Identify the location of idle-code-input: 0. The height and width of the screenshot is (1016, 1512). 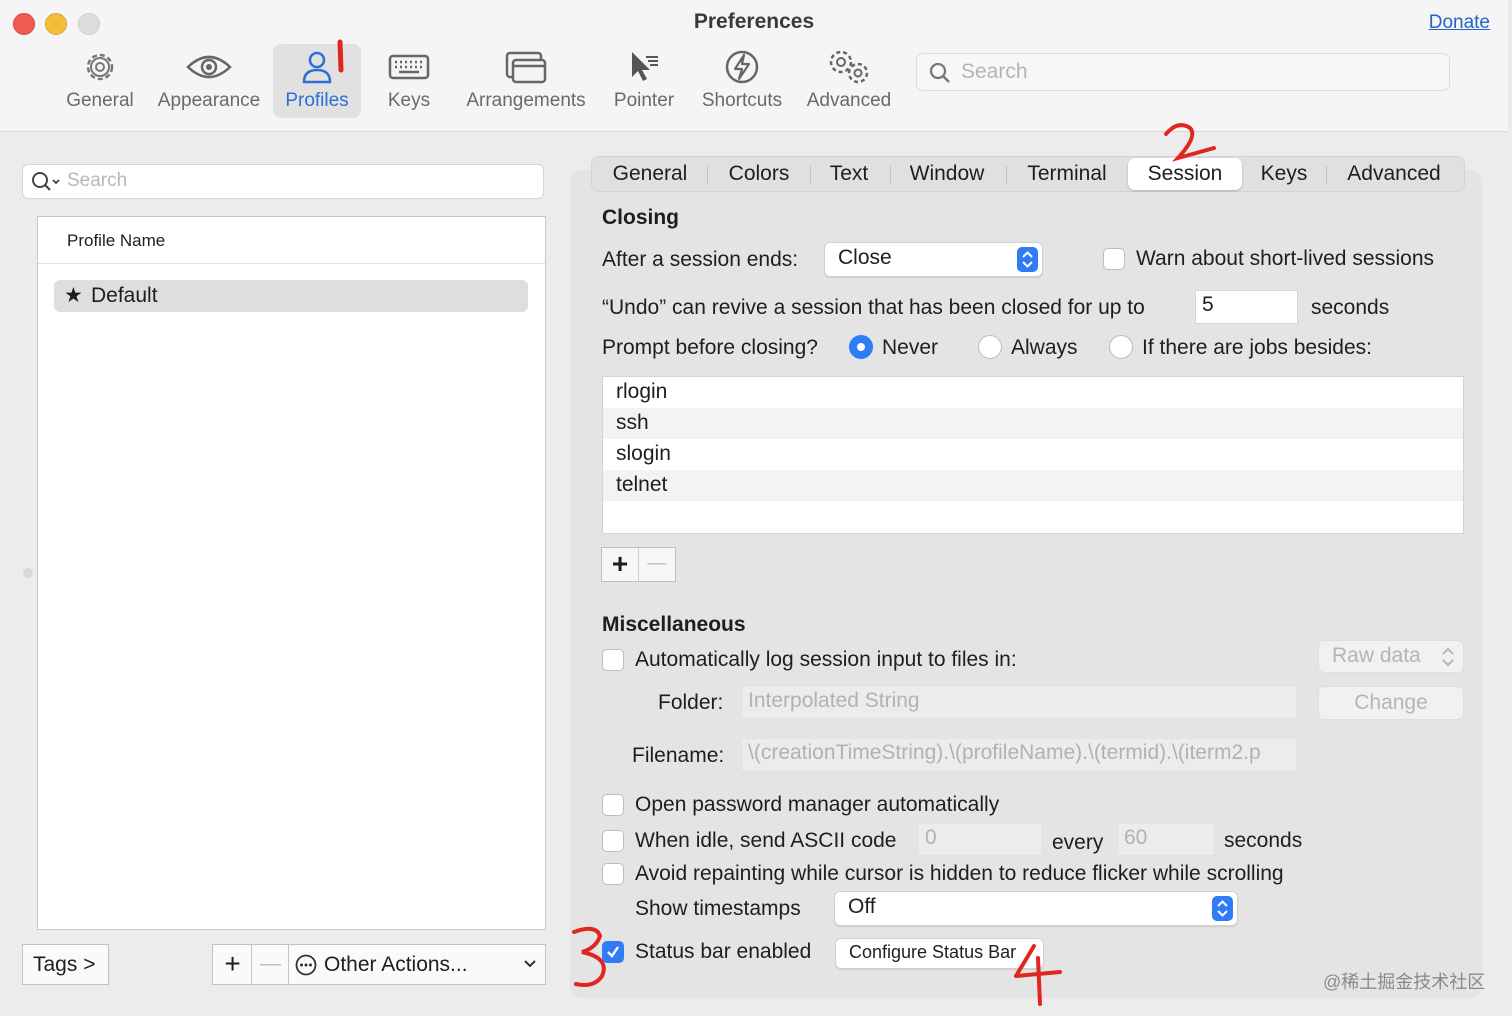
(980, 839).